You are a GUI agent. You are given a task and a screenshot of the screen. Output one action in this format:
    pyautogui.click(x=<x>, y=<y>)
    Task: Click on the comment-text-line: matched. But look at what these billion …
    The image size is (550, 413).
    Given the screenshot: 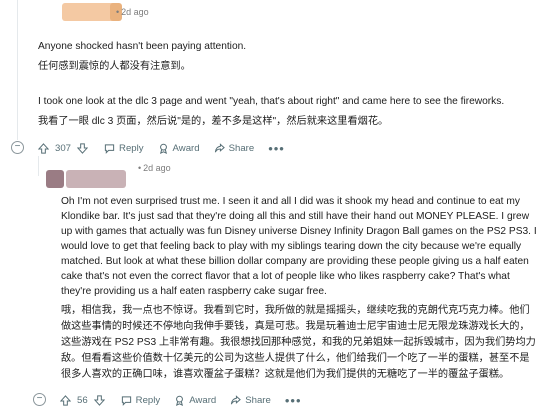 What is the action you would take?
    pyautogui.click(x=295, y=261)
    